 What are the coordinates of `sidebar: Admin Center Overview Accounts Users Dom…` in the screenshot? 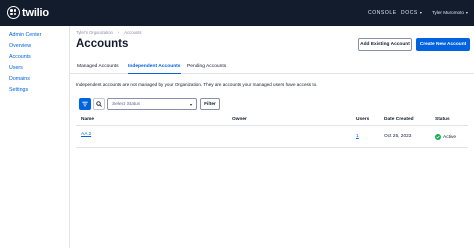 It's located at (35, 137).